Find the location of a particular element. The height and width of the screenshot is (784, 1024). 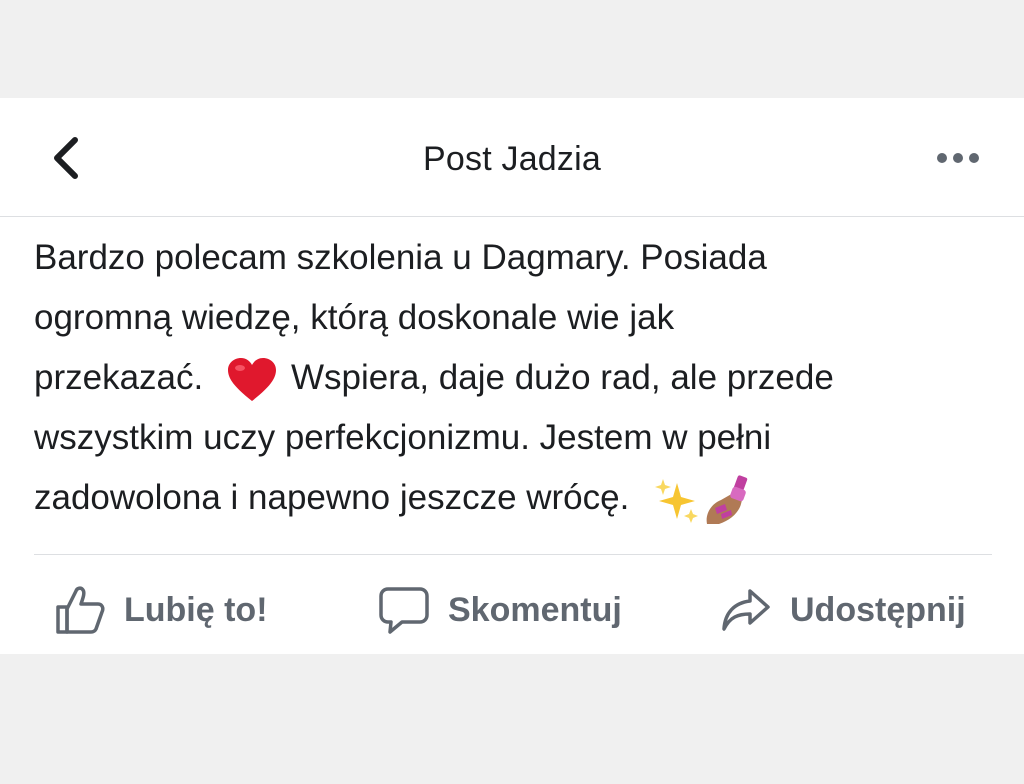

post-line-with-emojis: zadowolona i napewno jeszcze wrócę. is located at coordinates (509, 498).